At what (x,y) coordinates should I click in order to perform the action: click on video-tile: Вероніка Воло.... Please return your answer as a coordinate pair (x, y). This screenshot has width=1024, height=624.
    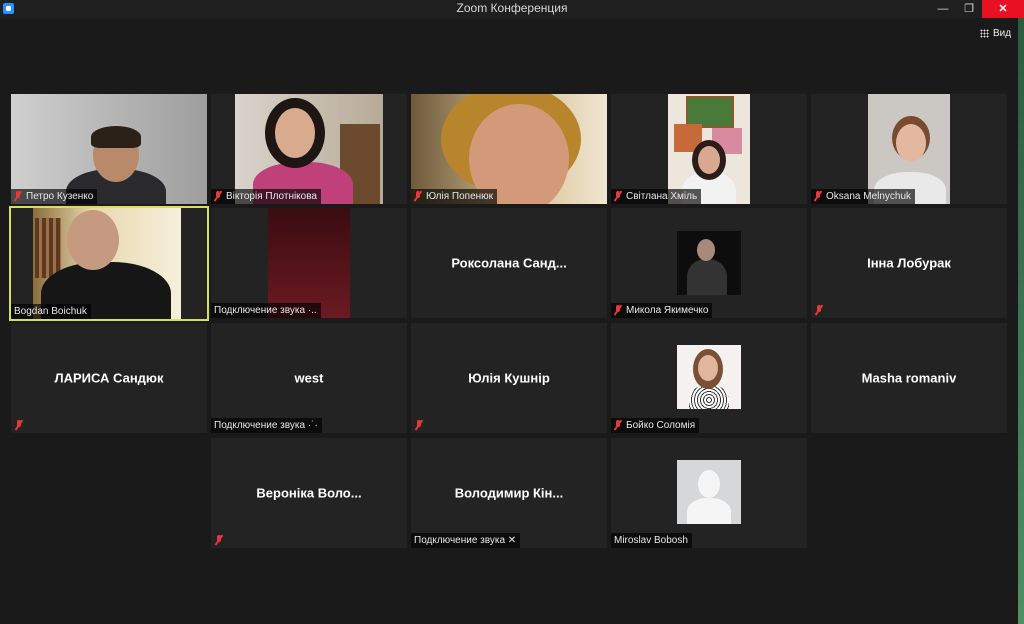
    Looking at the image, I should click on (309, 493).